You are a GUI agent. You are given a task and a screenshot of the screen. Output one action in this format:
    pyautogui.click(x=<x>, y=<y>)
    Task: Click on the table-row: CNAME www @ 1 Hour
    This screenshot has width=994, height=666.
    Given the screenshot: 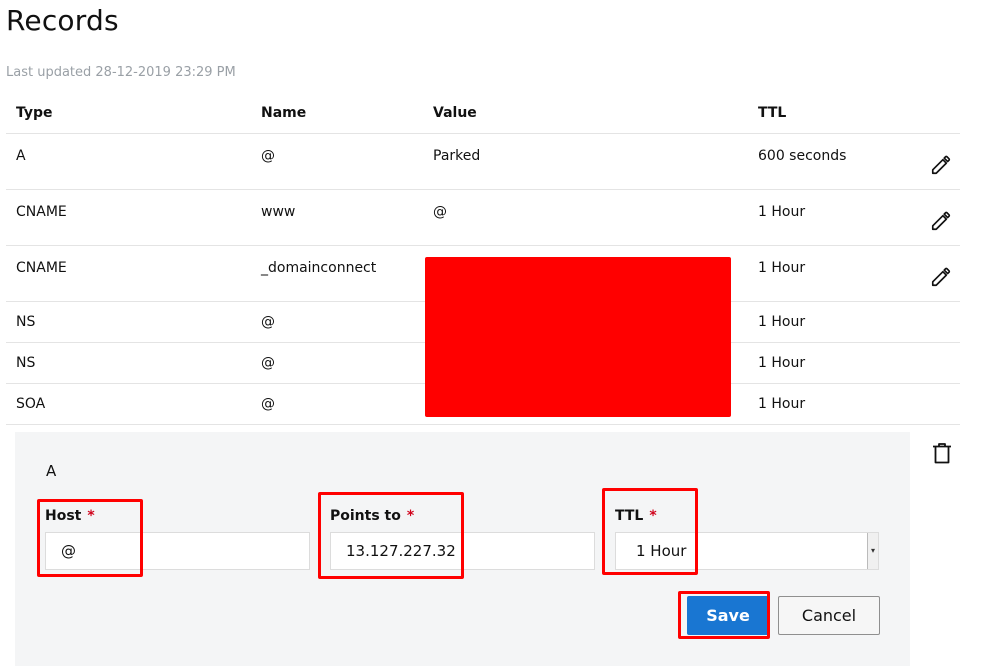 What is the action you would take?
    pyautogui.click(x=483, y=218)
    